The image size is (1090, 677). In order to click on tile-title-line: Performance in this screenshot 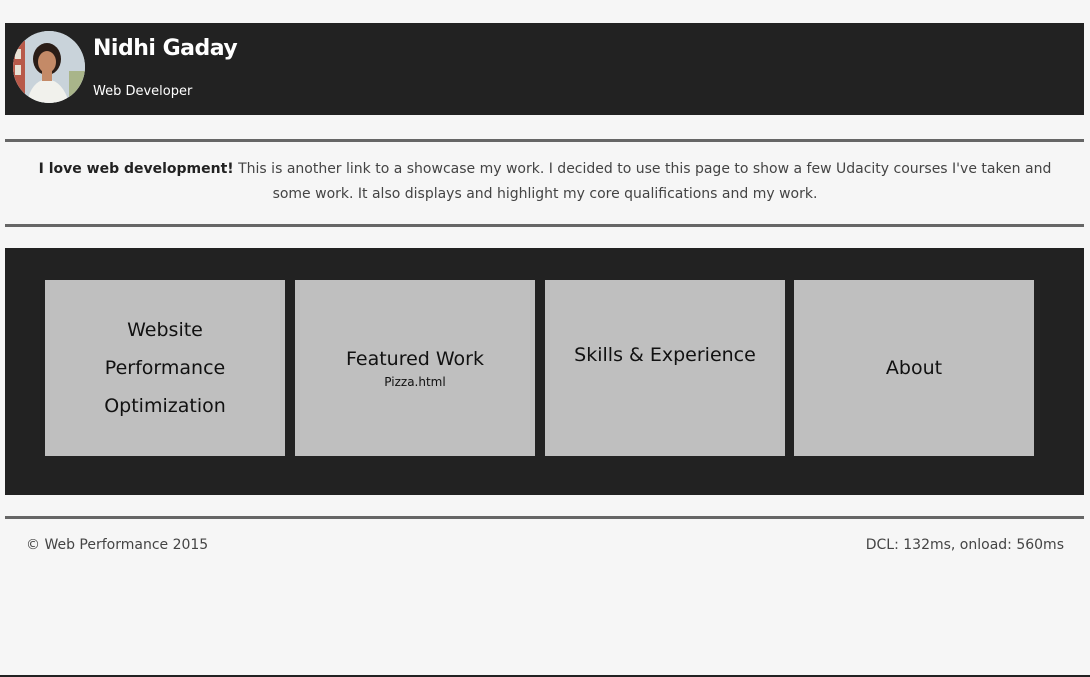, I will do `click(165, 368)`.